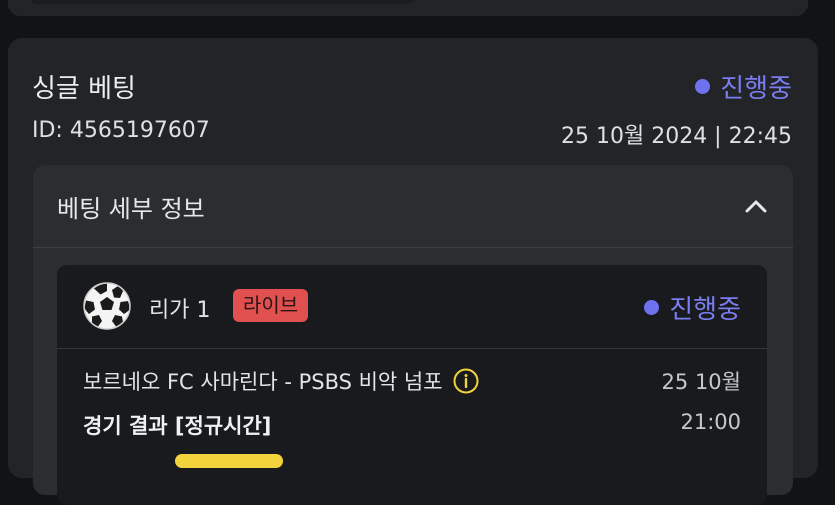 The width and height of the screenshot is (835, 505). I want to click on bet-details-header: 베팅 세부 정보, so click(413, 206).